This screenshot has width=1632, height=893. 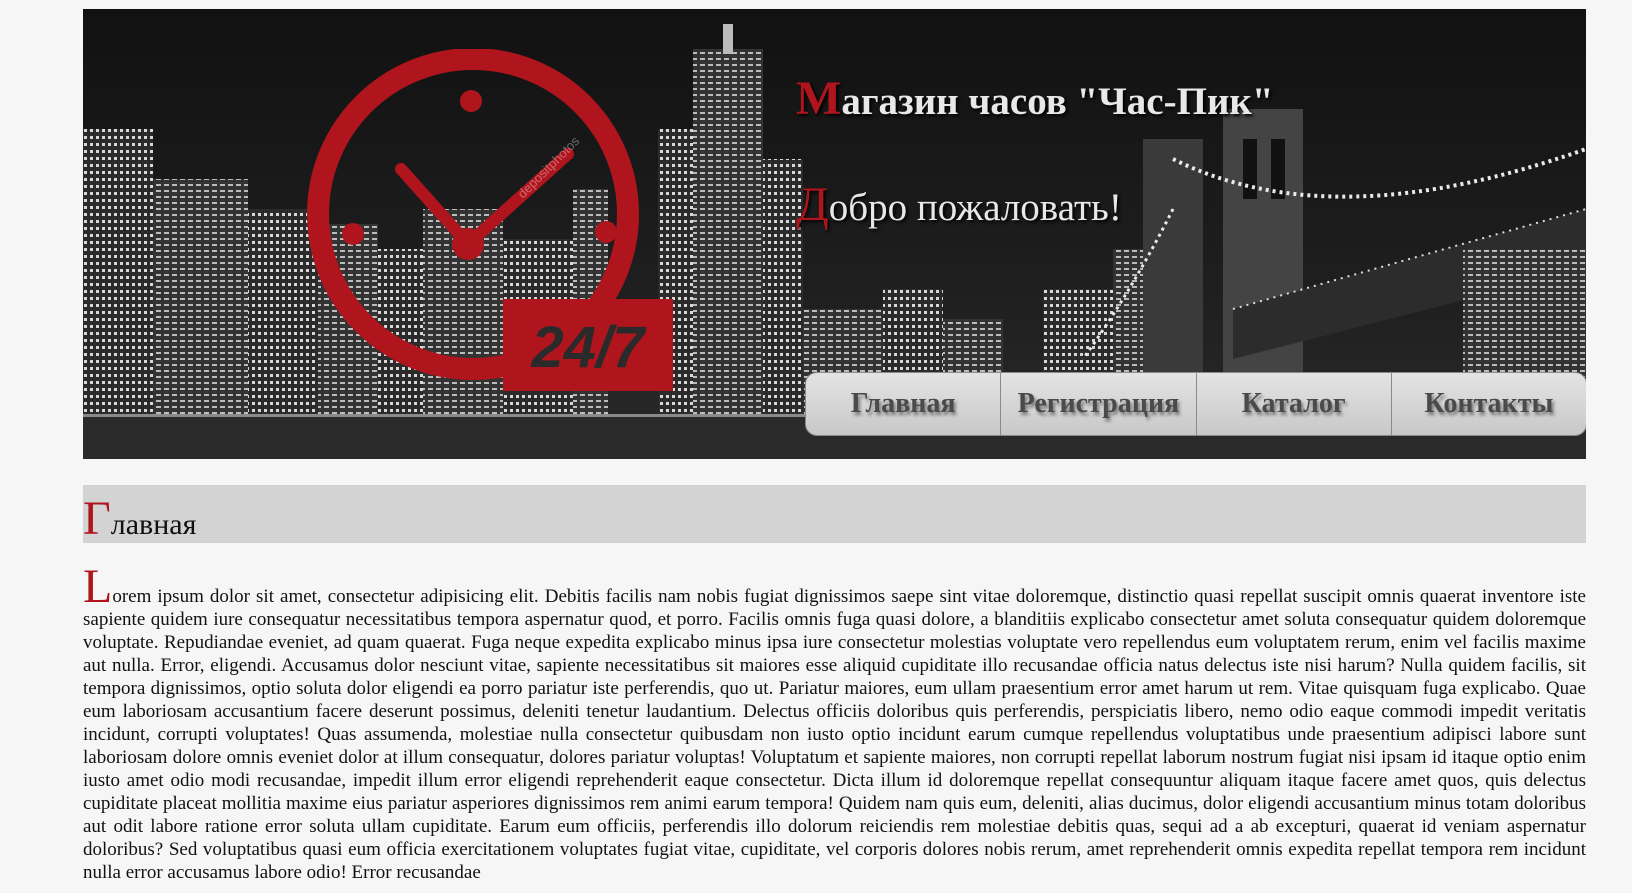 I want to click on nav-contacts: Контакты, so click(x=1488, y=404).